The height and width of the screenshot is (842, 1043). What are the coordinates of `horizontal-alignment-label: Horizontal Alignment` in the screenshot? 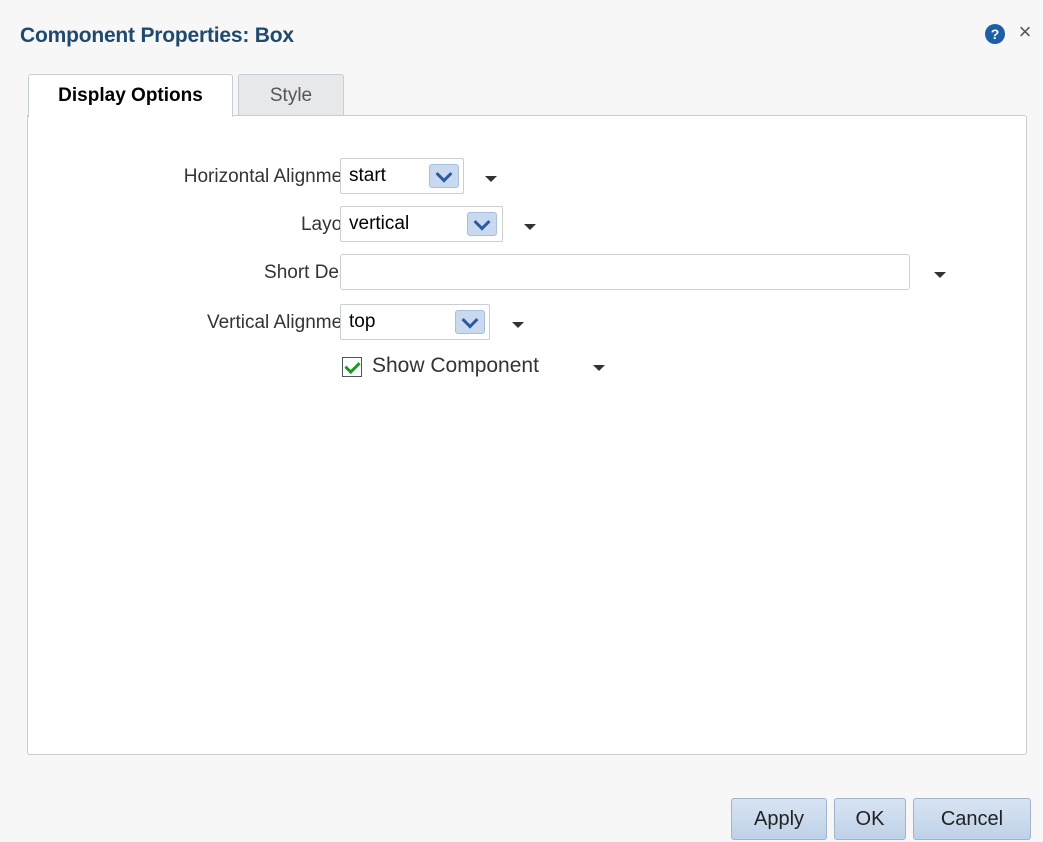 It's located at (270, 176).